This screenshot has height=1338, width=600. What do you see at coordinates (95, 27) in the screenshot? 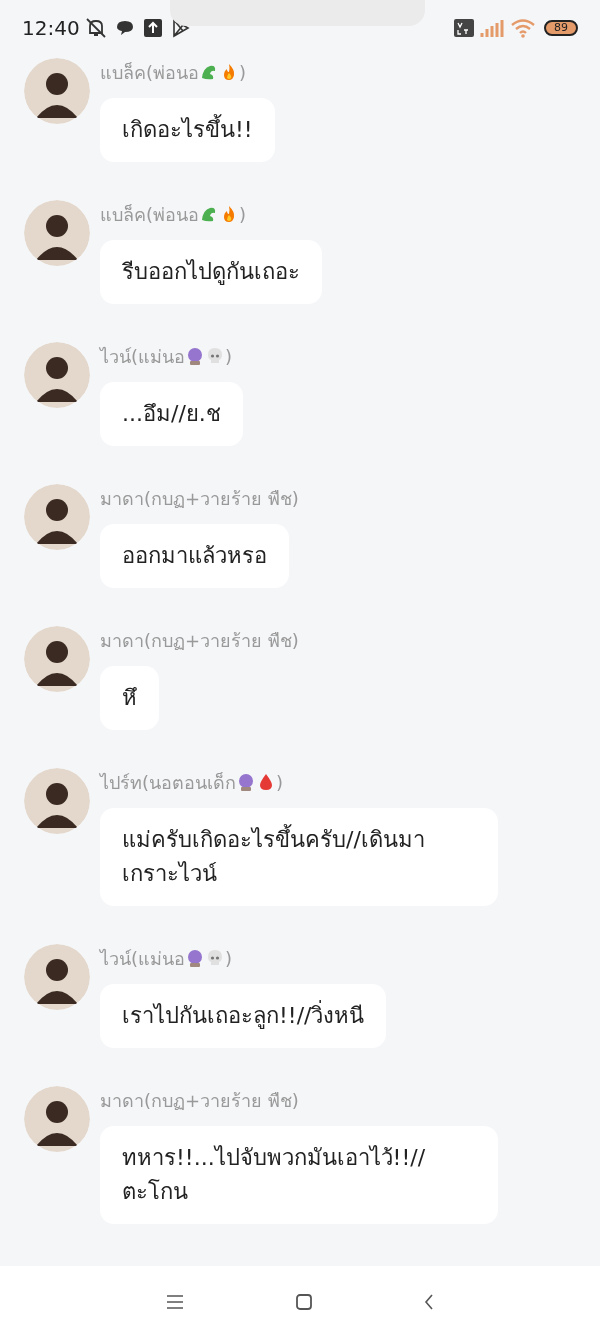
I see `muted-bell-icon` at bounding box center [95, 27].